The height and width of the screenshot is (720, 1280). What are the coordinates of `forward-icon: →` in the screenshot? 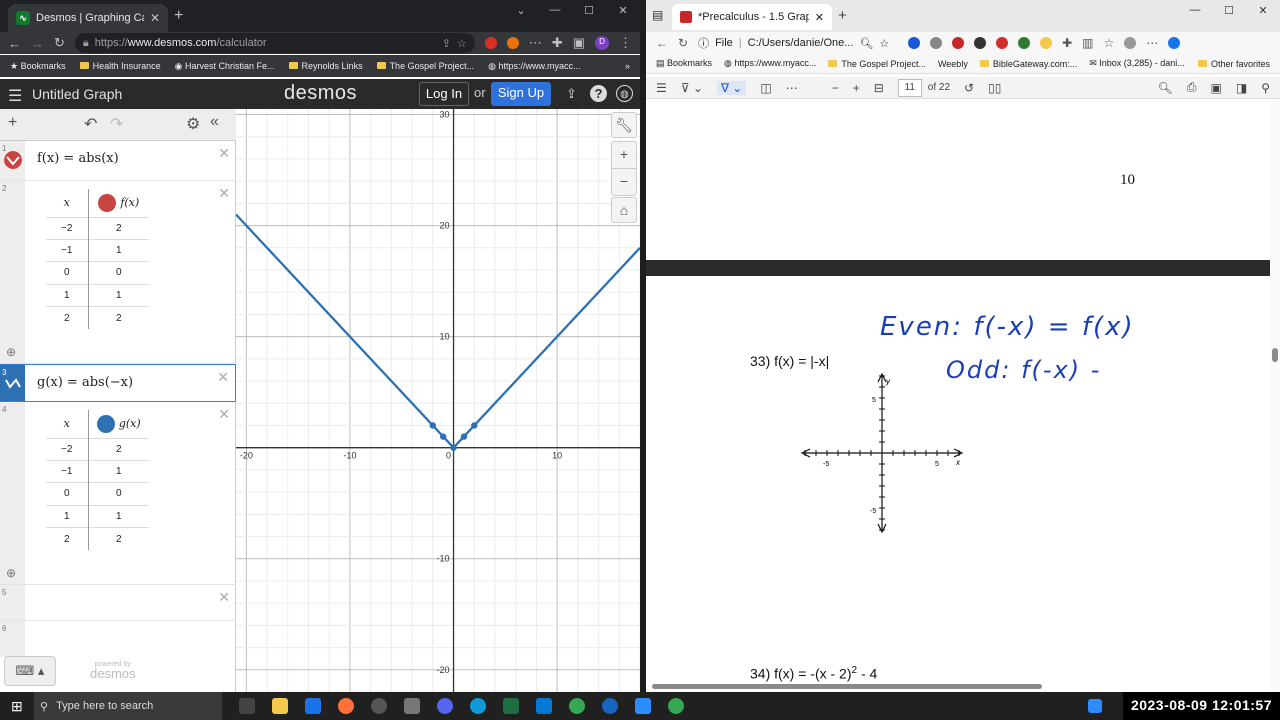 It's located at (37, 43).